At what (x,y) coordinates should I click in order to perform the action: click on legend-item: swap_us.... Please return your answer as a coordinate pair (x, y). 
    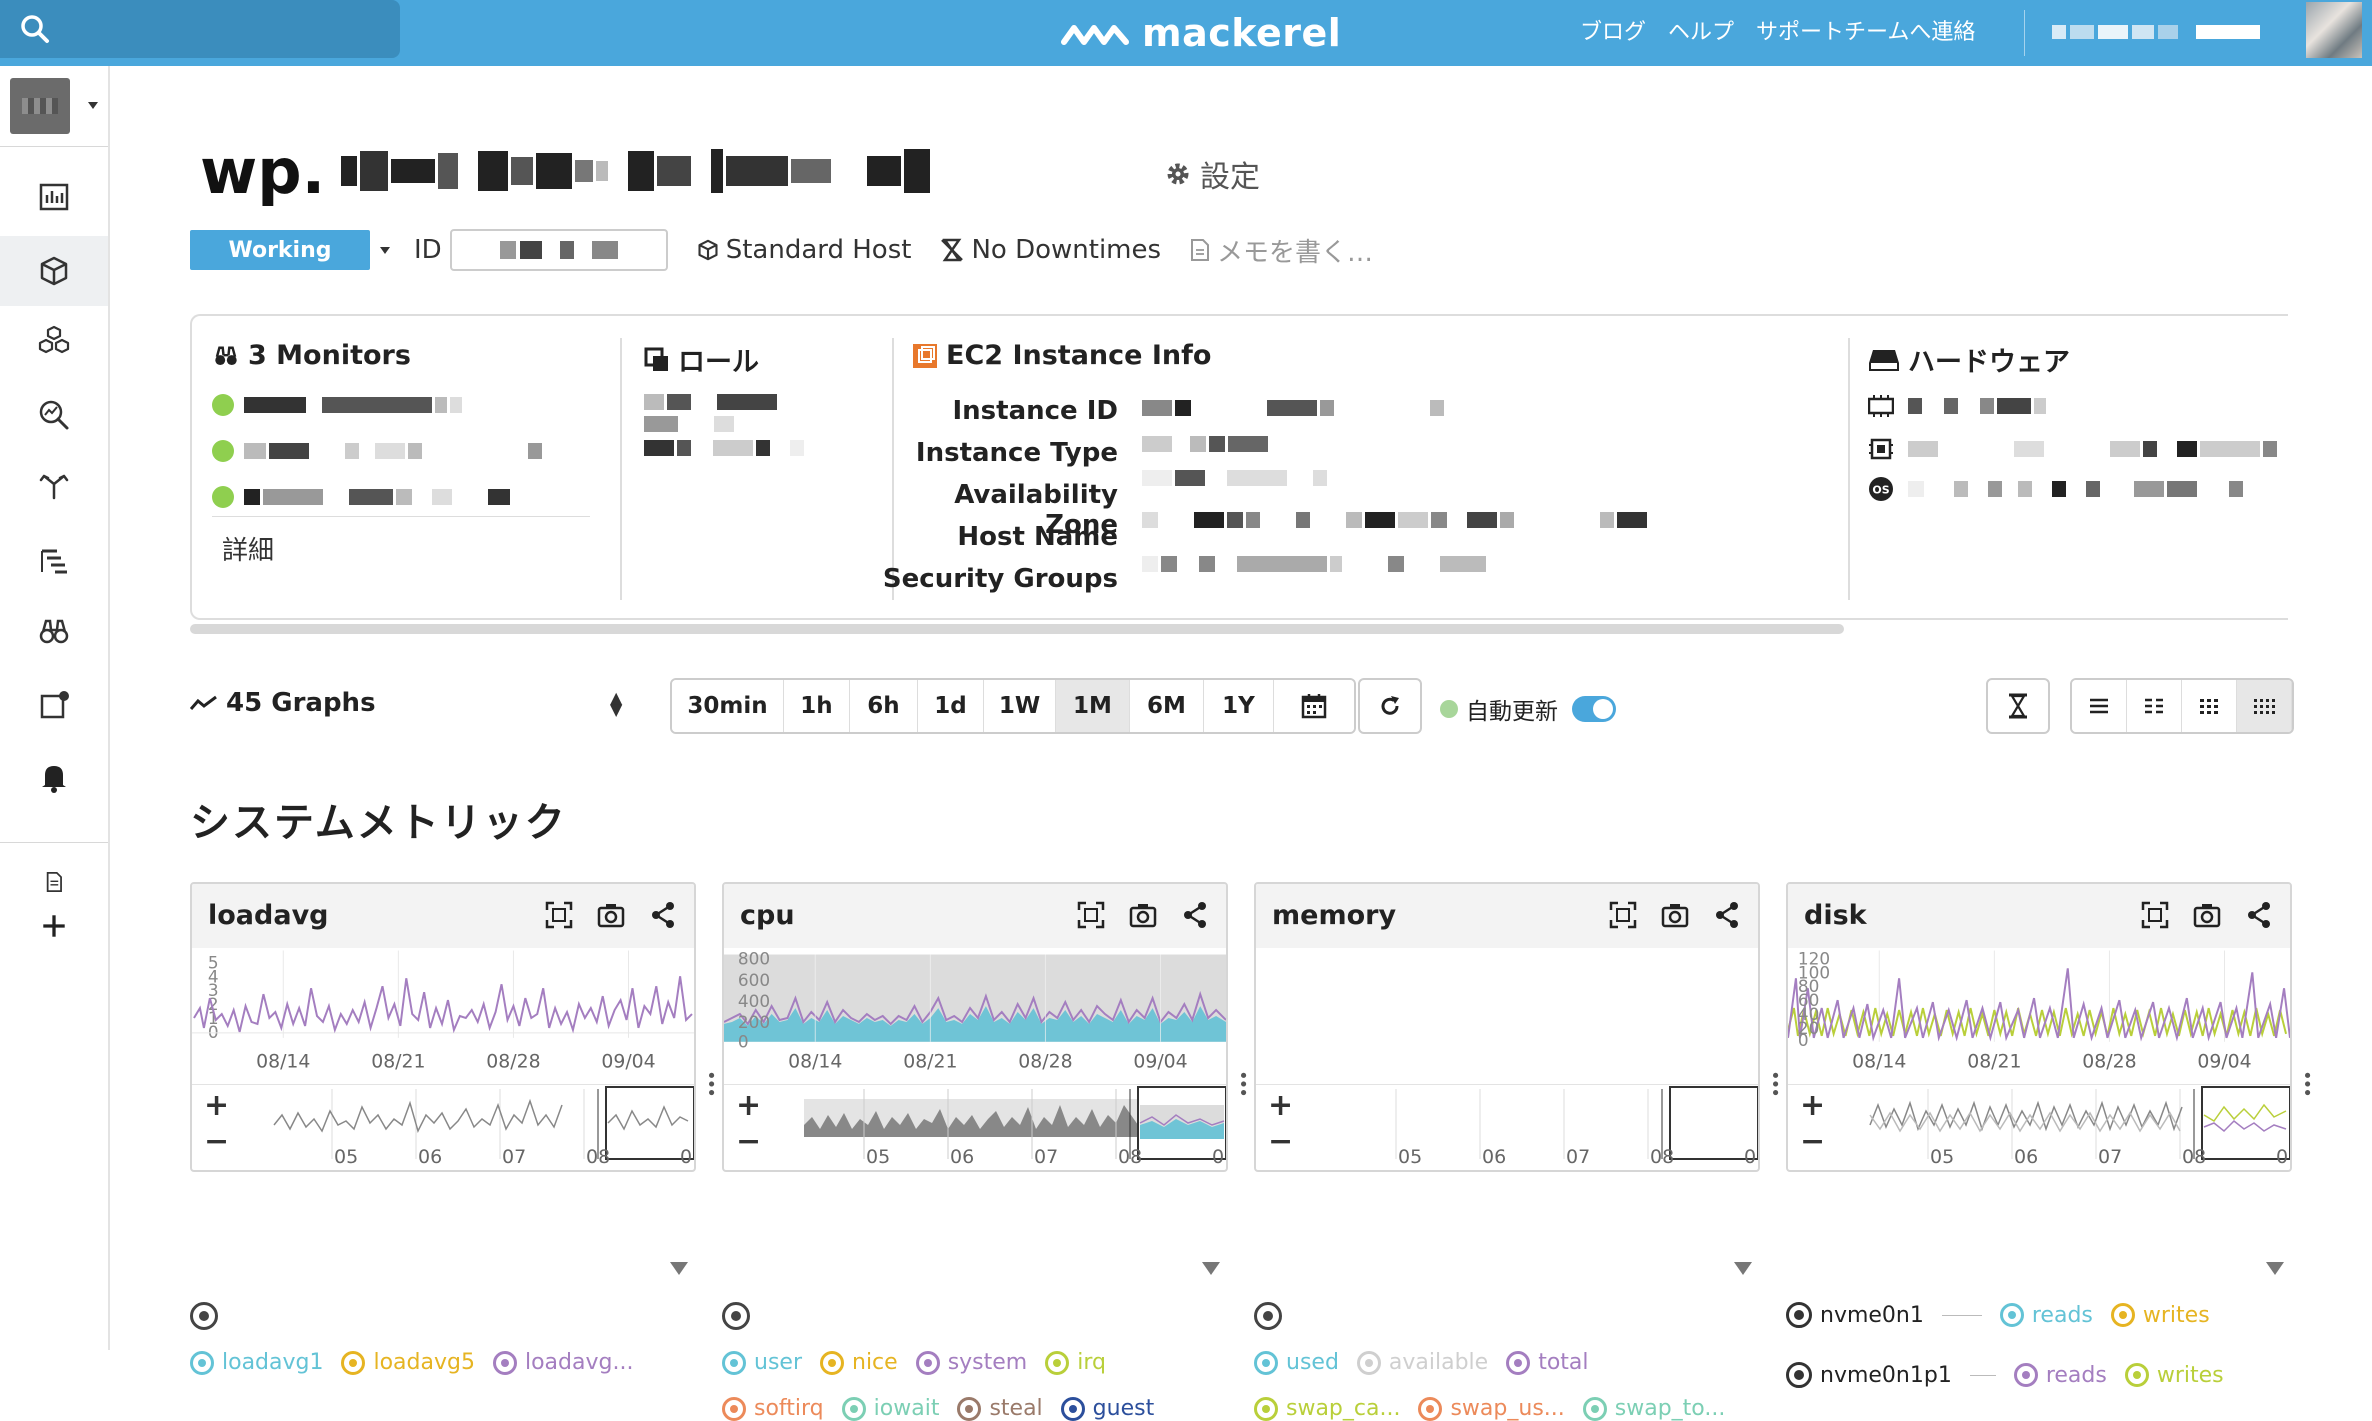
    Looking at the image, I should click on (1491, 1408).